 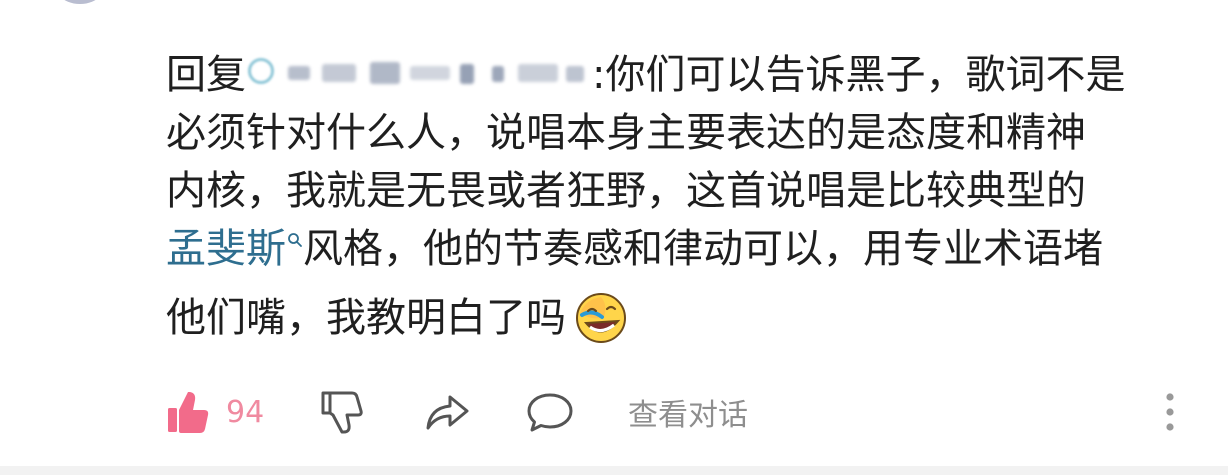 What do you see at coordinates (614, 470) in the screenshot?
I see `divider` at bounding box center [614, 470].